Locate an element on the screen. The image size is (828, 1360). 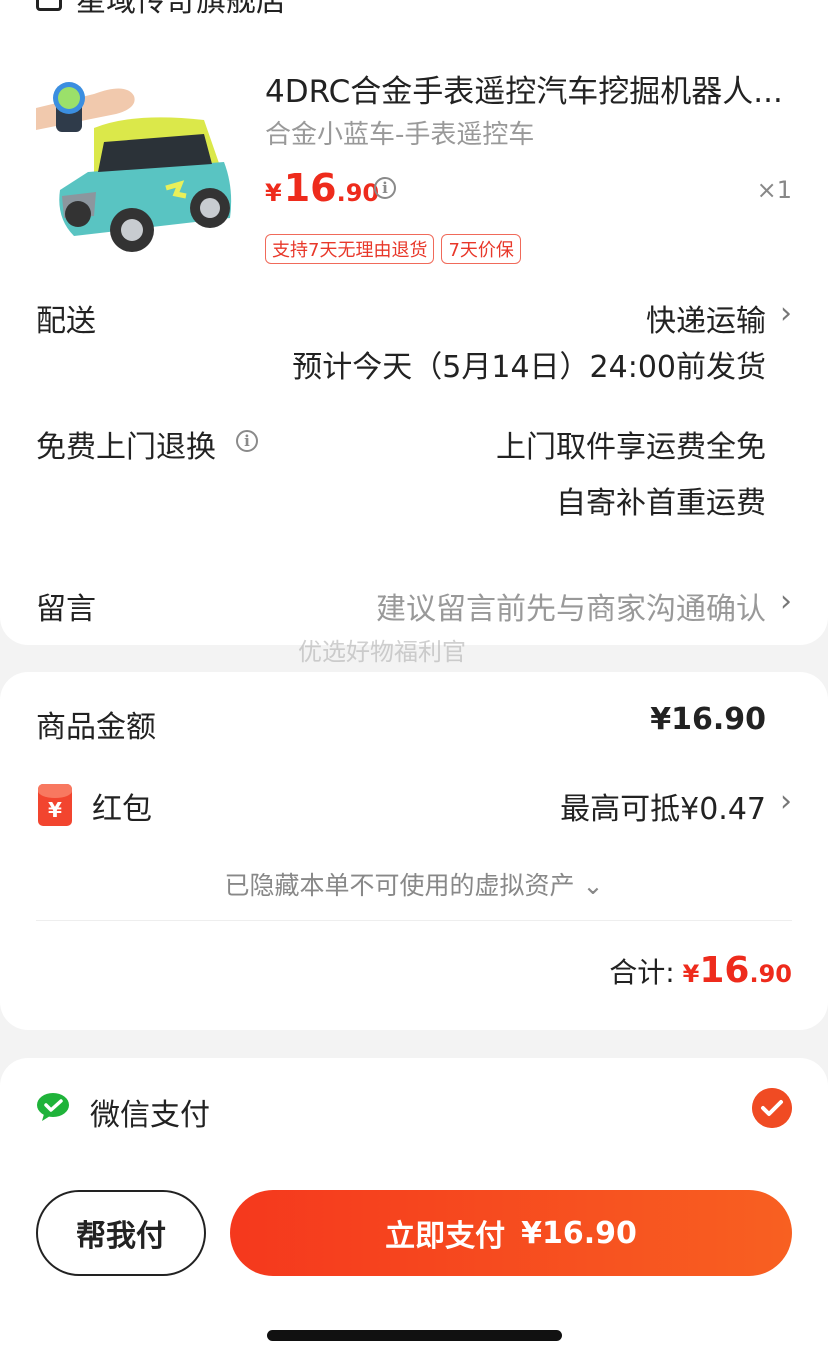
store-icon is located at coordinates (49, 5).